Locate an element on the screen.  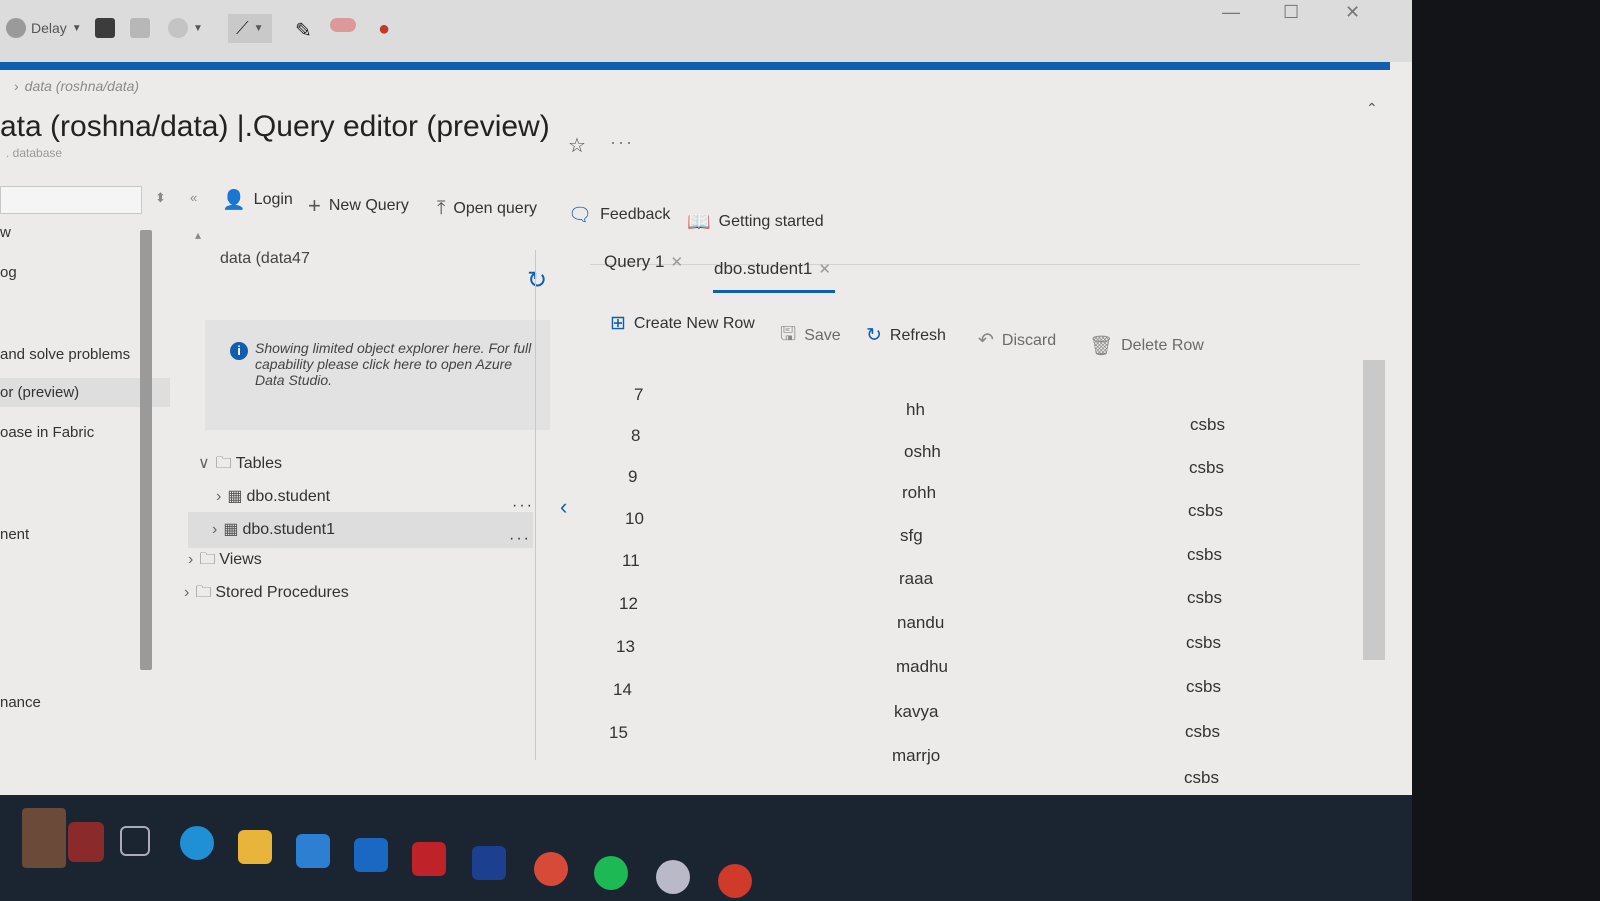
nav-item-1: og is located at coordinates (8, 272).